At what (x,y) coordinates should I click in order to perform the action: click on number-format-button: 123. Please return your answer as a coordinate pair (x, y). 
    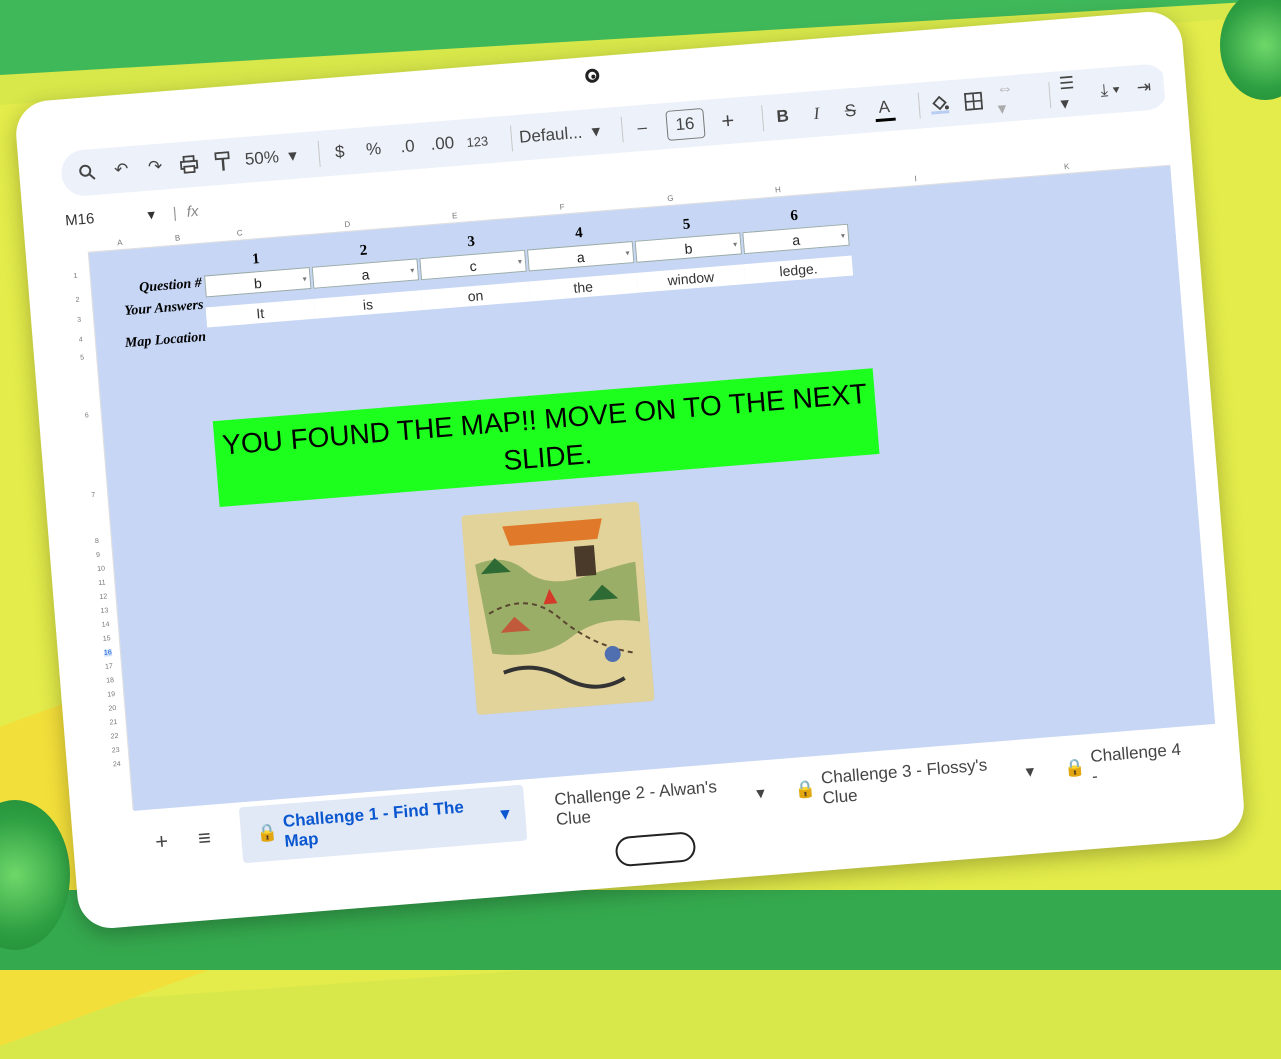
    Looking at the image, I should click on (477, 141).